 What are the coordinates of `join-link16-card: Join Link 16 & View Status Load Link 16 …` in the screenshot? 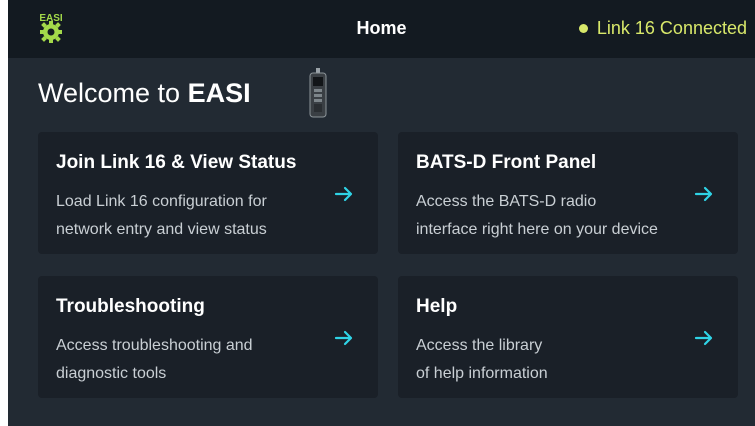 It's located at (208, 193).